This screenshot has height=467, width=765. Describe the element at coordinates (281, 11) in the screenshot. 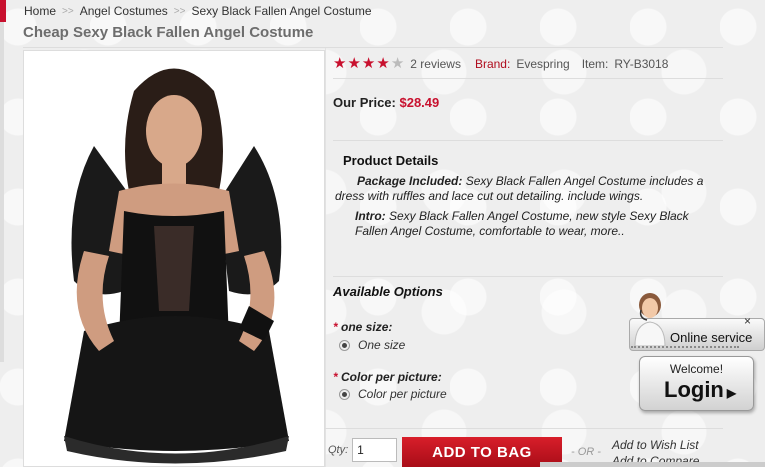

I see `breadcrumb-current: Sexy Black Fallen Angel Costume` at that location.